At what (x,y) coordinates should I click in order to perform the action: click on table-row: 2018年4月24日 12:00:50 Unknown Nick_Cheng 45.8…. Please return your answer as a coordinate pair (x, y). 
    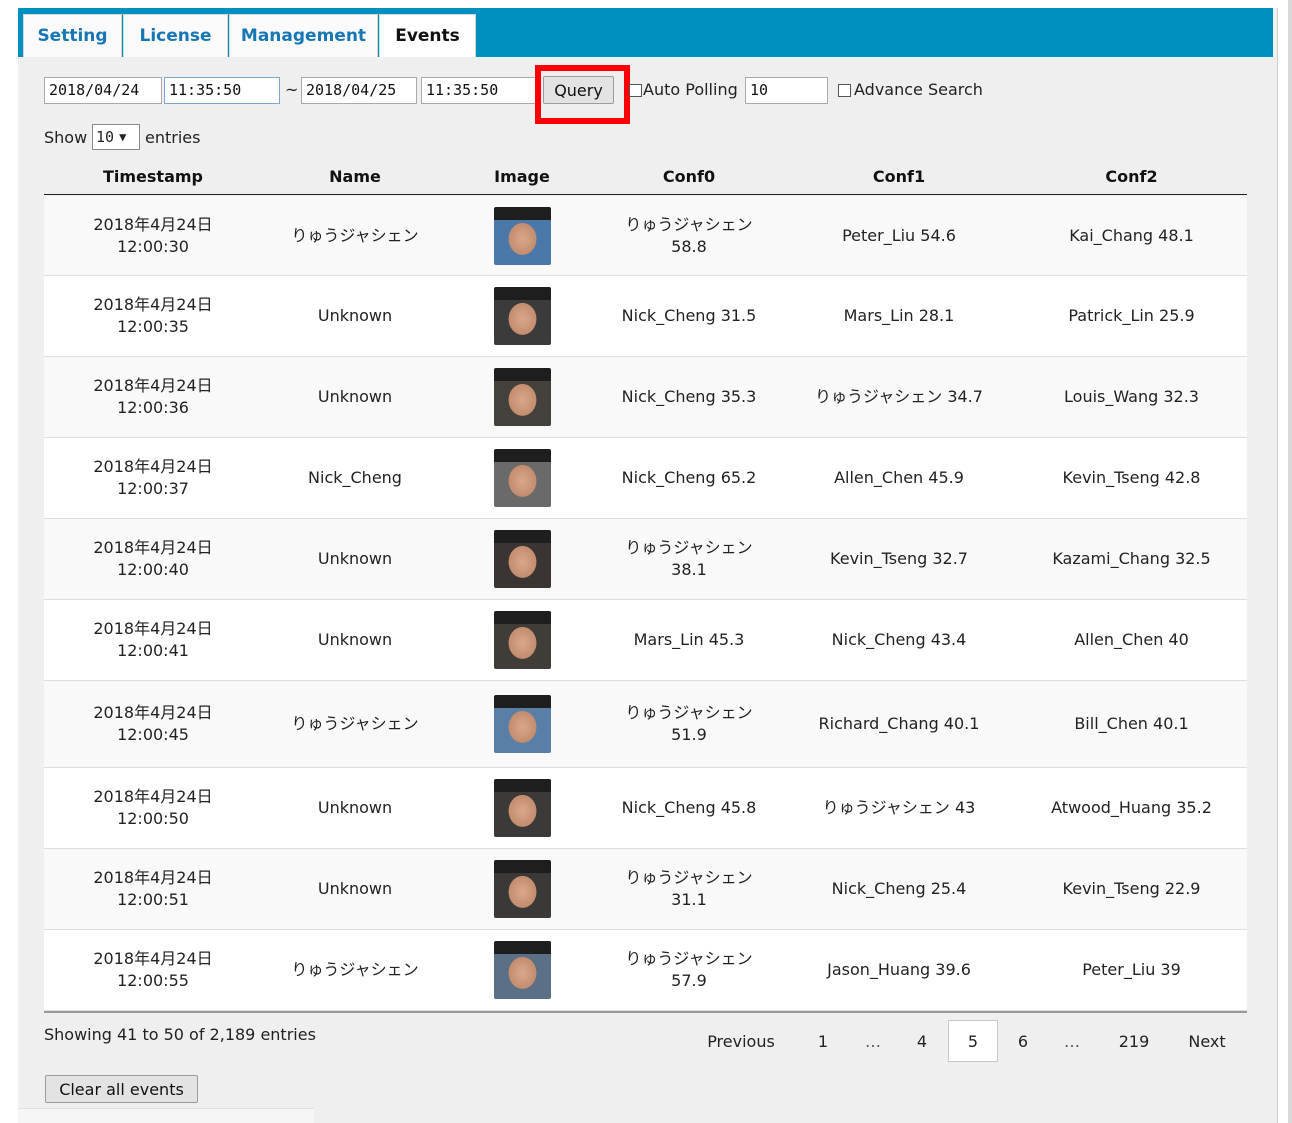
    Looking at the image, I should click on (645, 808).